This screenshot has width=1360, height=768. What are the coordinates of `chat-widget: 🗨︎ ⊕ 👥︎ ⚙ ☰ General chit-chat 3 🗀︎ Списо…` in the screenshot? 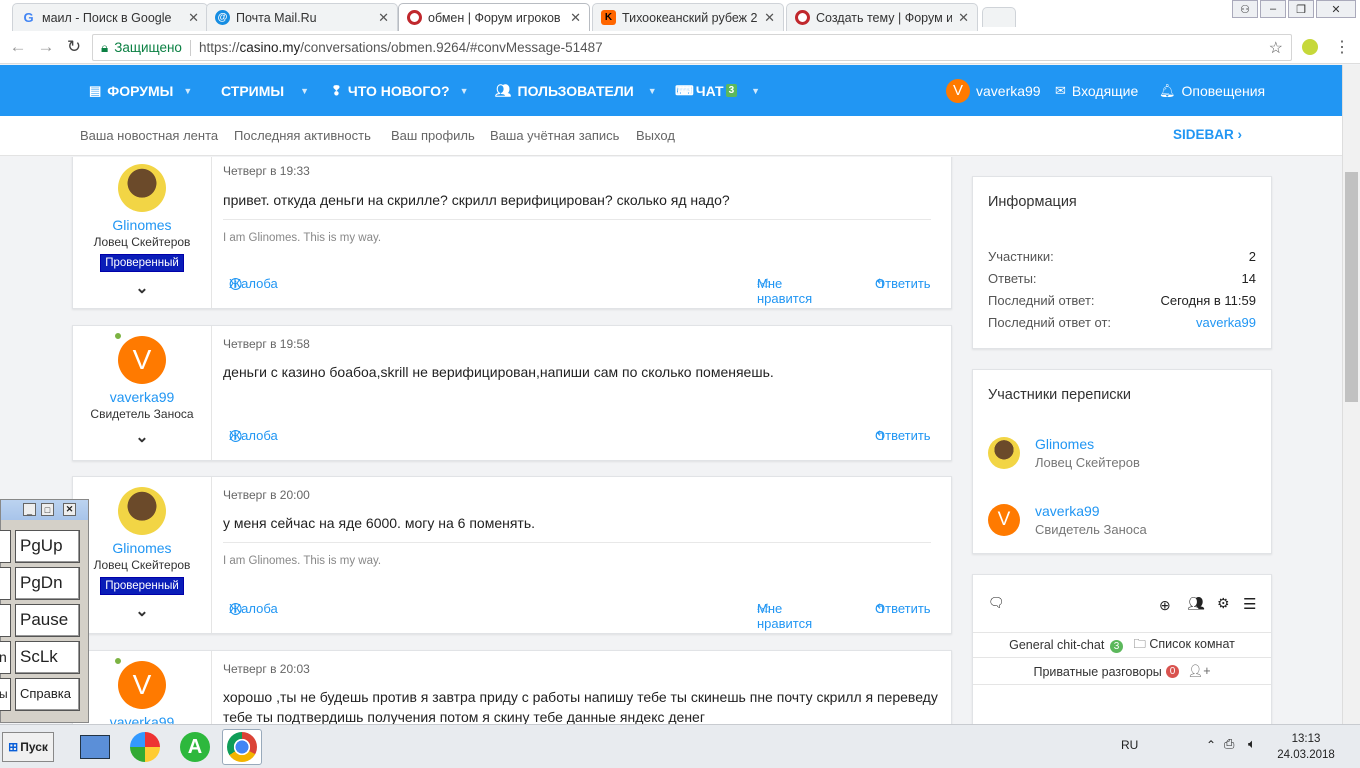 It's located at (1122, 649).